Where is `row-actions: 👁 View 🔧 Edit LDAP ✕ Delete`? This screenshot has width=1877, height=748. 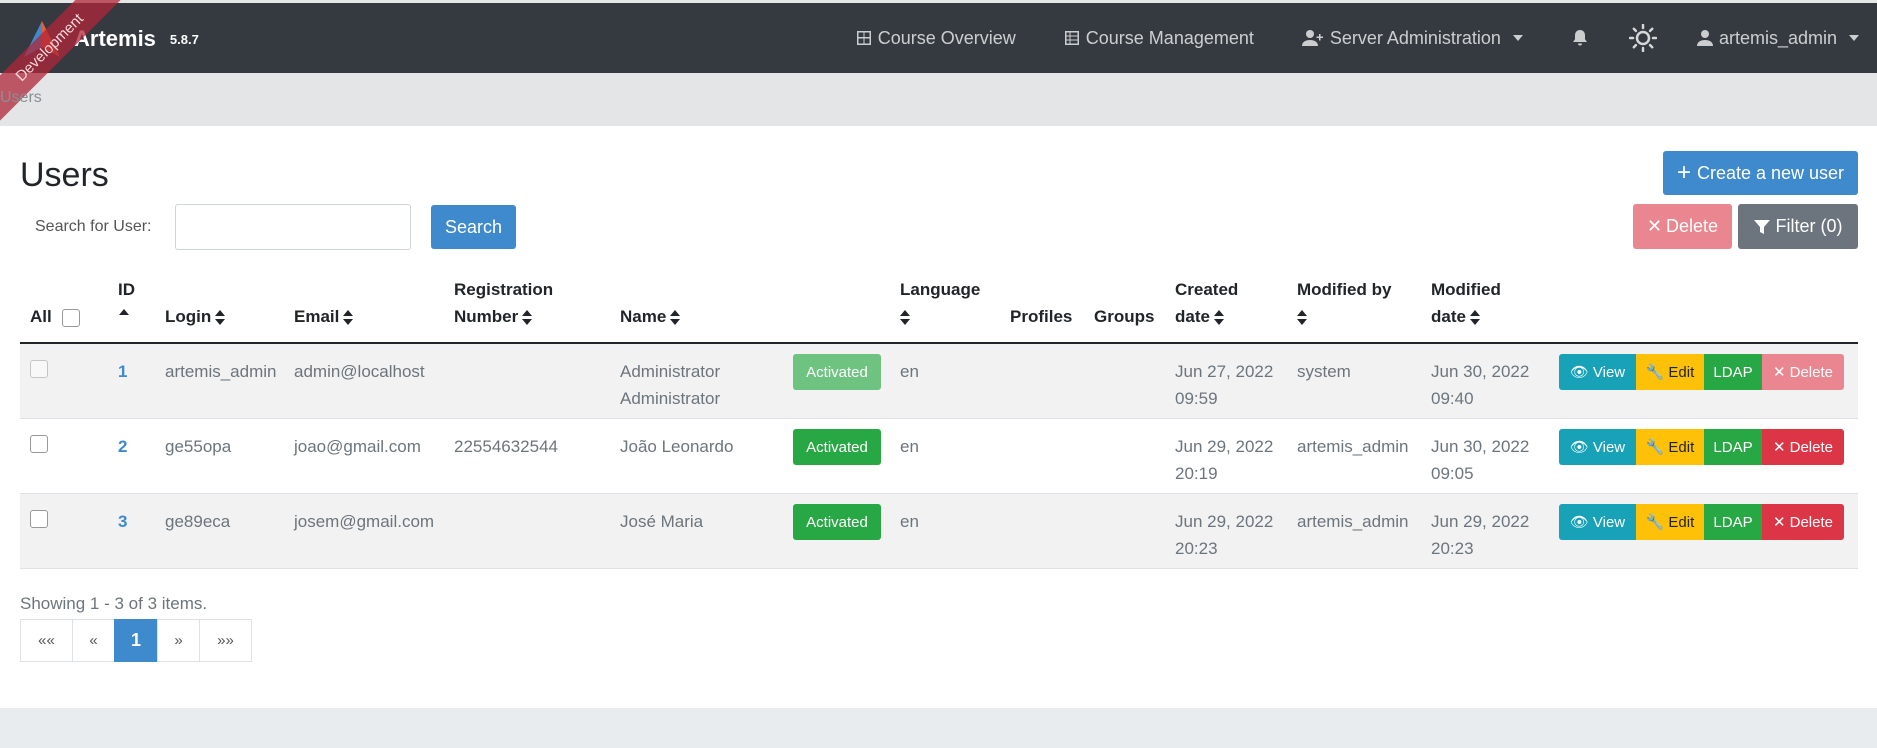 row-actions: 👁 View 🔧 Edit LDAP ✕ Delete is located at coordinates (1701, 447).